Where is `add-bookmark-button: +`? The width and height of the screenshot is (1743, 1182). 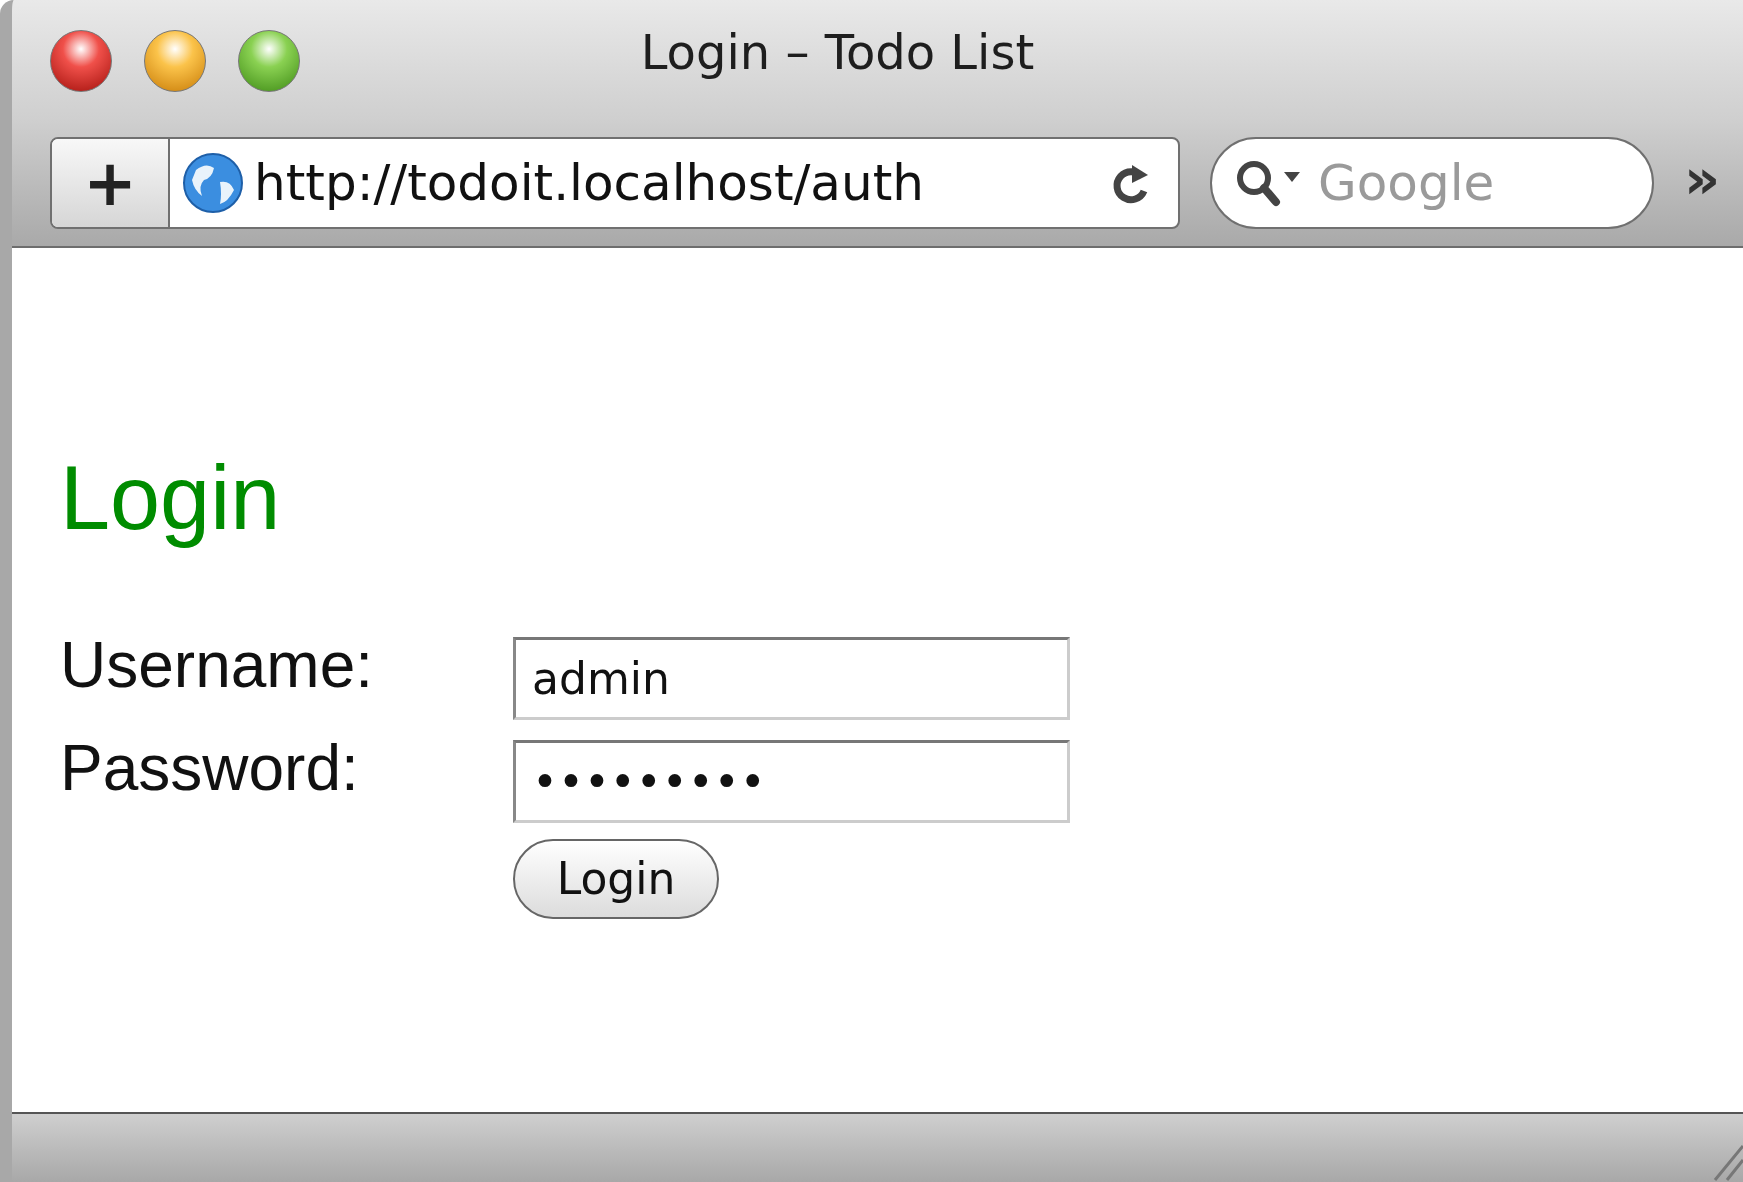
add-bookmark-button: + is located at coordinates (111, 183).